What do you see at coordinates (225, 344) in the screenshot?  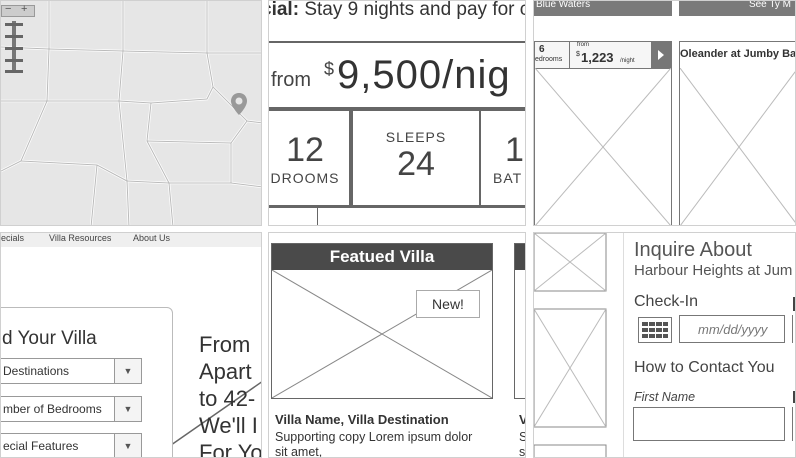 I see `hero-line: From` at bounding box center [225, 344].